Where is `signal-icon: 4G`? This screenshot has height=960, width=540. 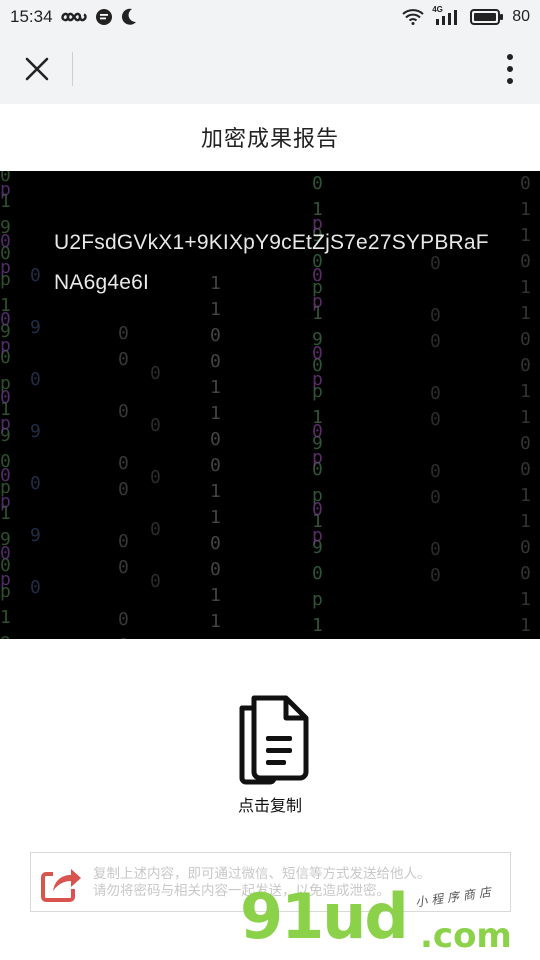 signal-icon: 4G is located at coordinates (447, 15).